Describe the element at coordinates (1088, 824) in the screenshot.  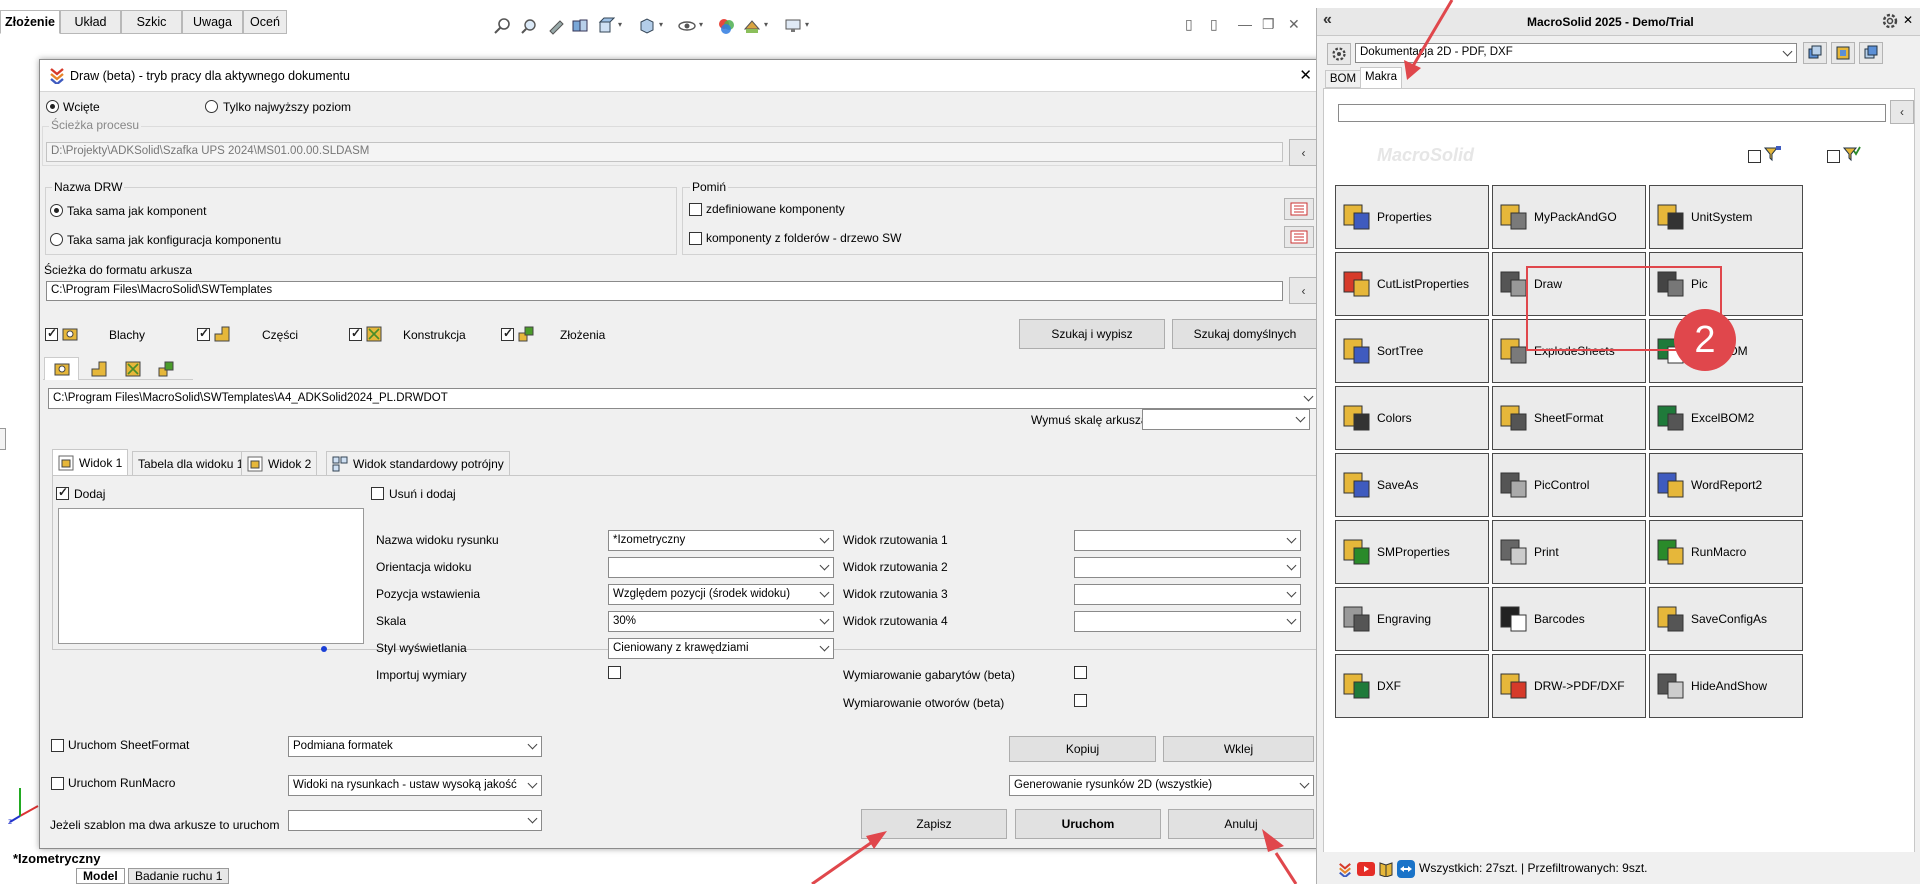
I see `run-button: Uruchom` at that location.